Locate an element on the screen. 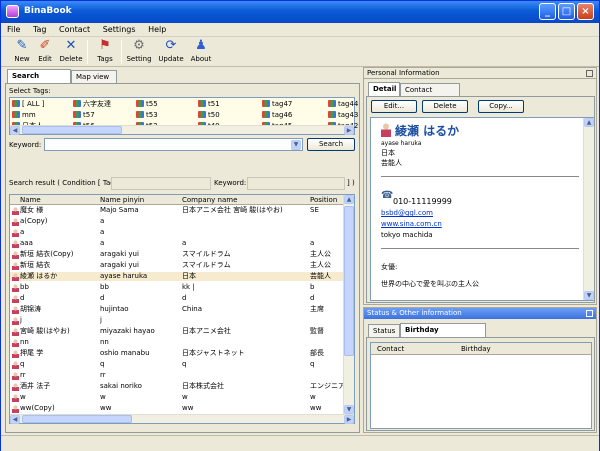 The image size is (600, 451). table-row: 酒井 法子 sakai noriko 日本株式会社 エンジニア is located at coordinates (176, 386).